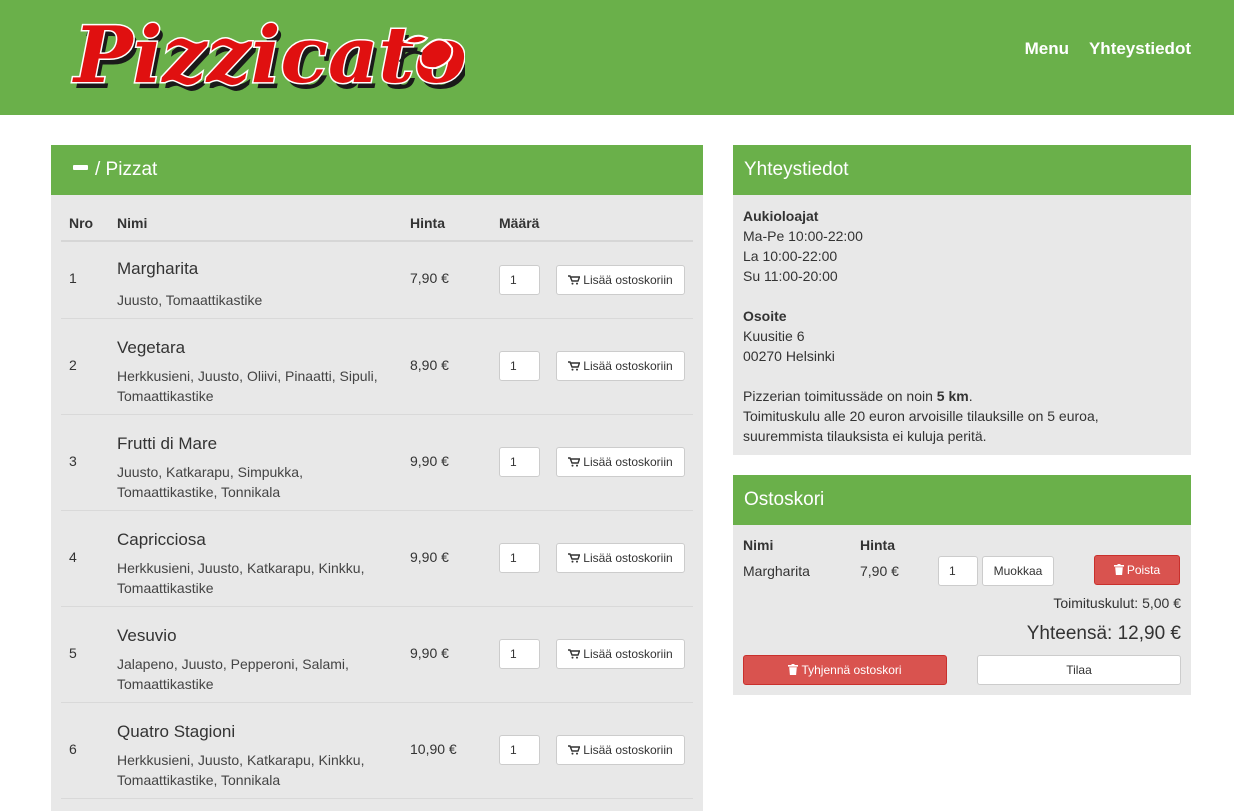 The width and height of the screenshot is (1234, 811). Describe the element at coordinates (776, 571) in the screenshot. I see `cart-item-name: Margharita` at that location.